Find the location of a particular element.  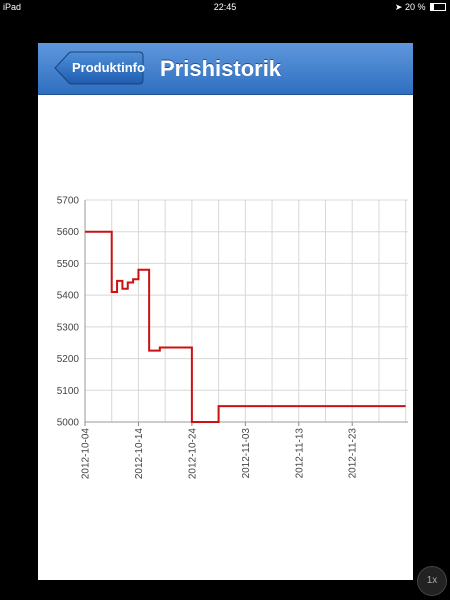

x-tick-label: 2012-10-24 is located at coordinates (192, 454).